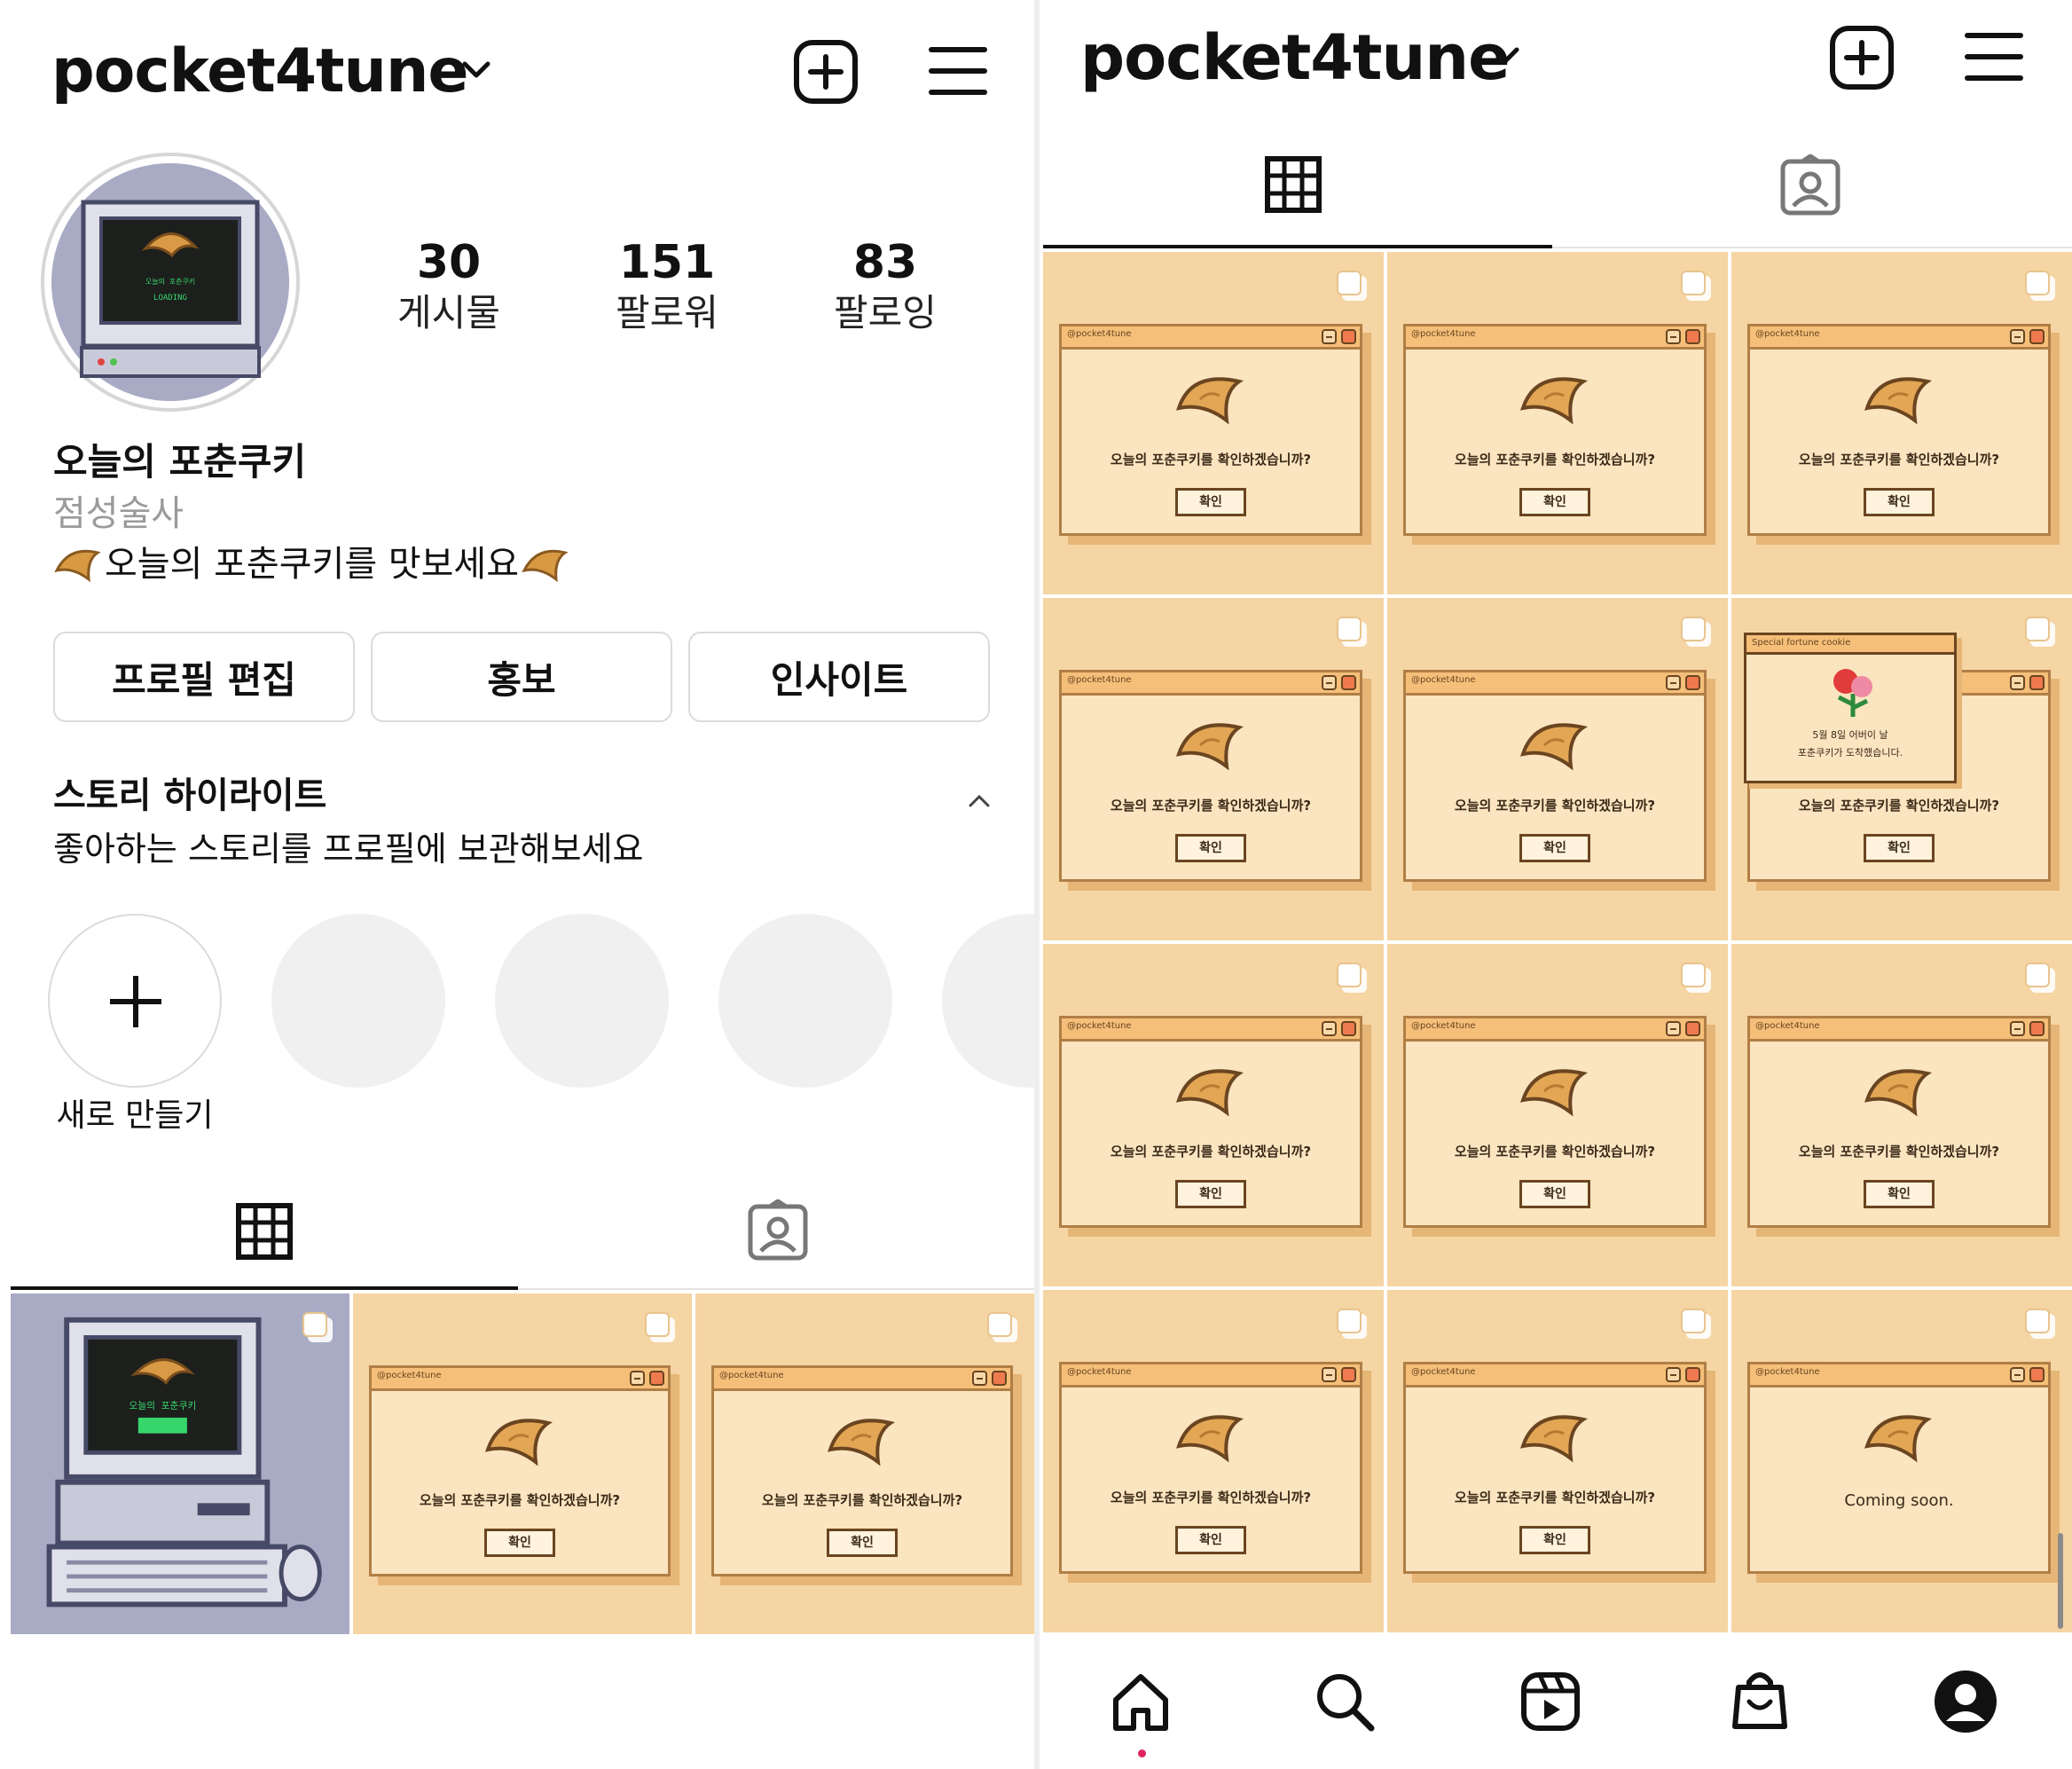 The image size is (2072, 1769). What do you see at coordinates (1965, 1701) in the screenshot?
I see `profile-icon` at bounding box center [1965, 1701].